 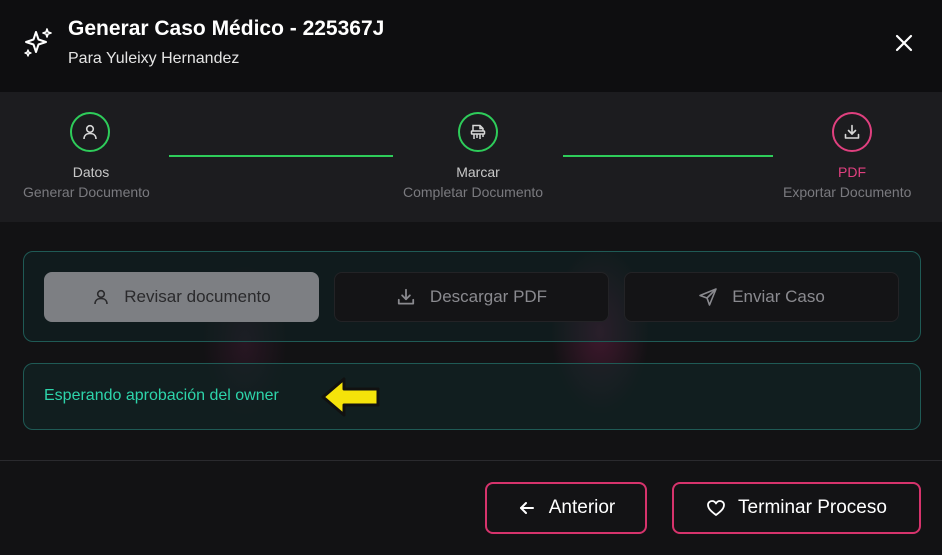 What do you see at coordinates (847, 192) in the screenshot?
I see `step-sublabel: Exportar Documento` at bounding box center [847, 192].